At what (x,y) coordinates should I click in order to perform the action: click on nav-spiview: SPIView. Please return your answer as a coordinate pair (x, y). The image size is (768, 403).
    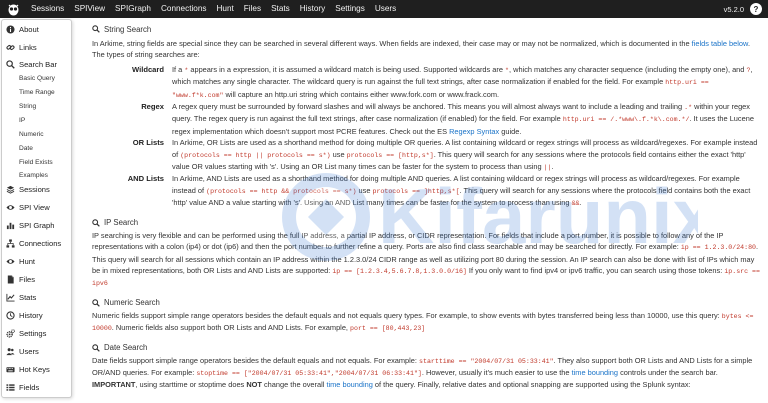
    Looking at the image, I should click on (89, 9).